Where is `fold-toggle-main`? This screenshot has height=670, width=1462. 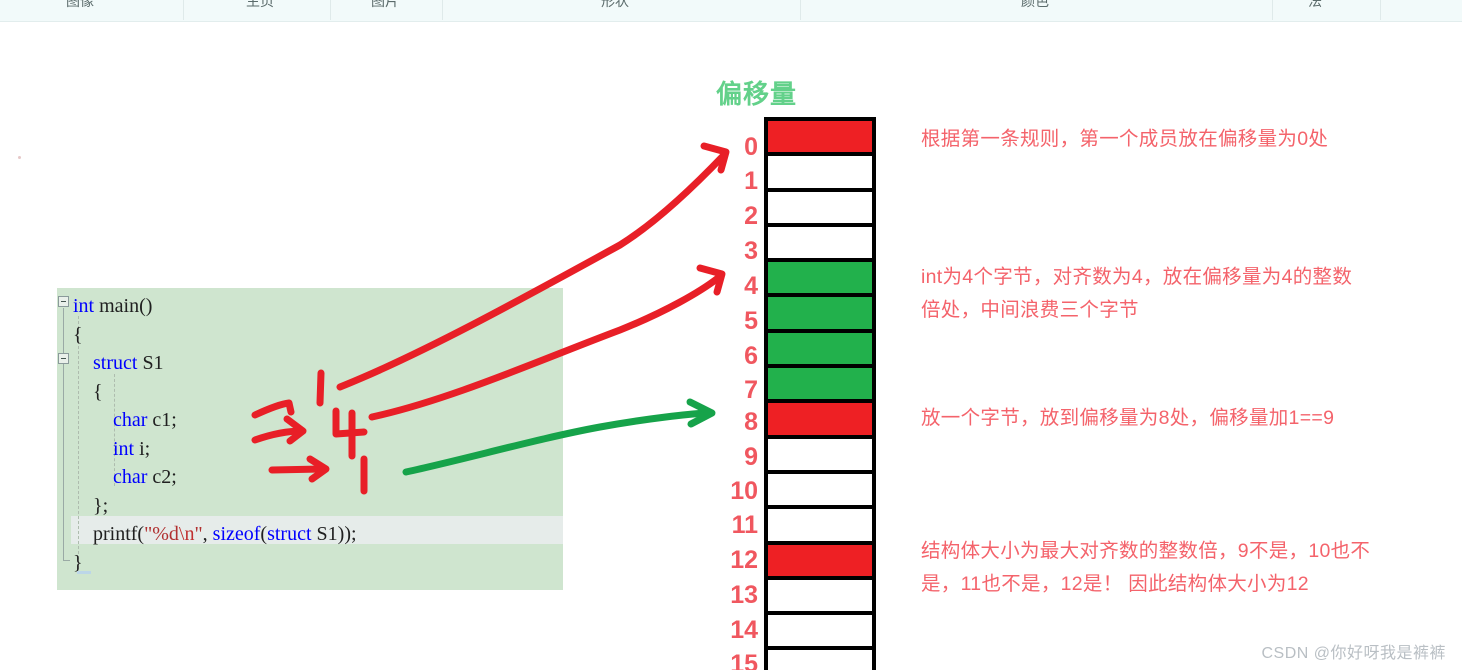 fold-toggle-main is located at coordinates (63, 301).